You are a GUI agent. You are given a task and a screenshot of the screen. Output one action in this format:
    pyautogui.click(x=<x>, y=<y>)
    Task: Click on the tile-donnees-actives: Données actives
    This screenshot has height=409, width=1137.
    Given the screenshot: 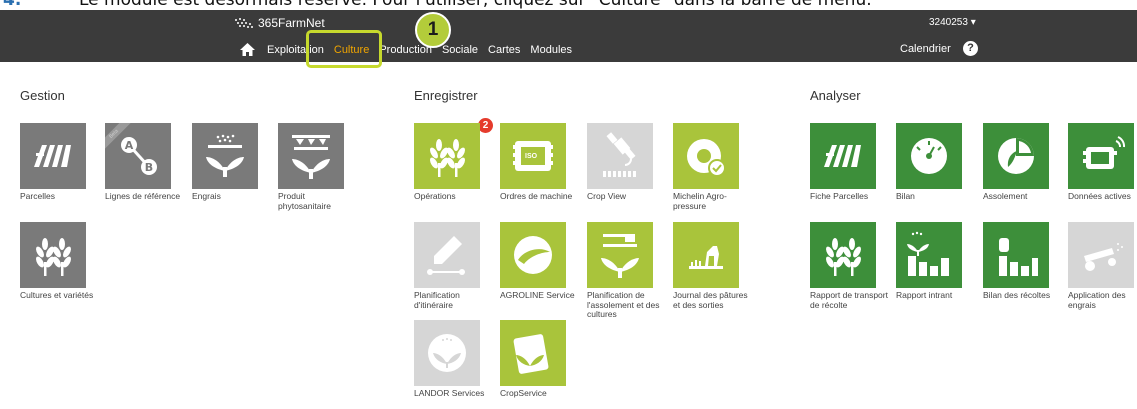 What is the action you would take?
    pyautogui.click(x=1102, y=162)
    